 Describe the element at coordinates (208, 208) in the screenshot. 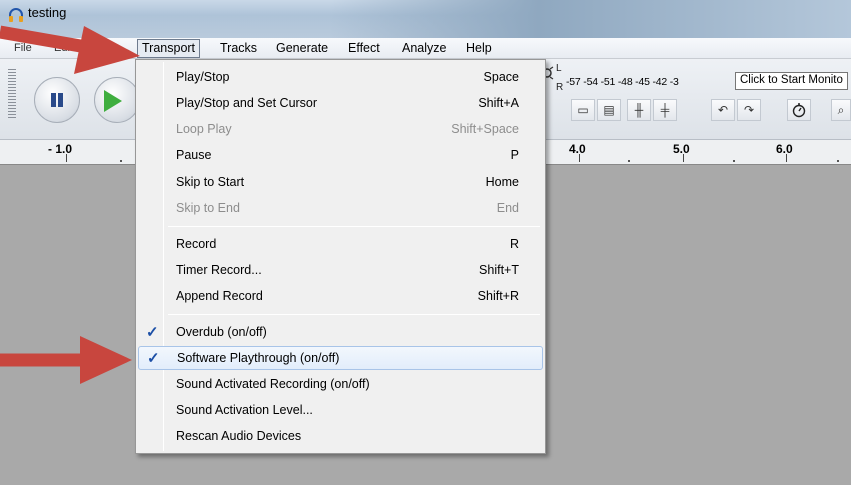

I see `menu-item-label: Skip to End` at that location.